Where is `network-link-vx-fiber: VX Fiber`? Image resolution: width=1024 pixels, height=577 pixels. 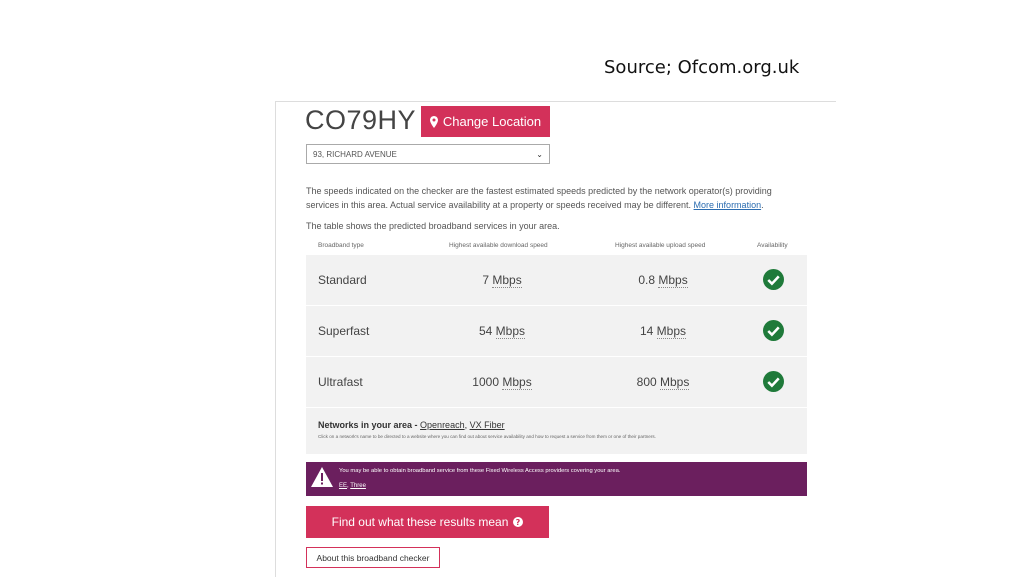
network-link-vx-fiber: VX Fiber is located at coordinates (487, 425).